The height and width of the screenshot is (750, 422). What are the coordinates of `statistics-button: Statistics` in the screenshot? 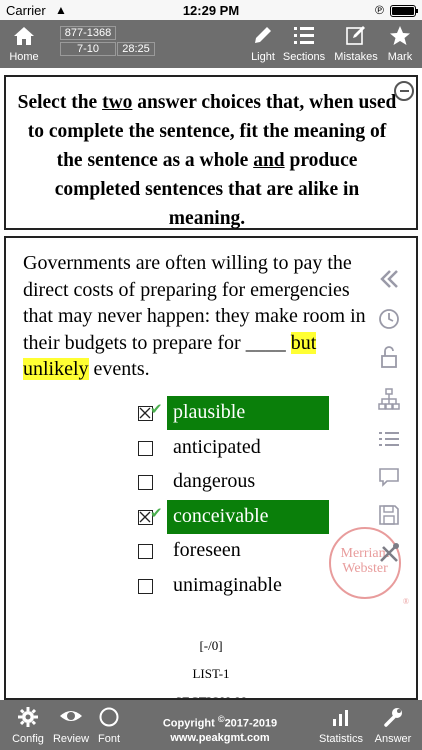 It's located at (341, 725).